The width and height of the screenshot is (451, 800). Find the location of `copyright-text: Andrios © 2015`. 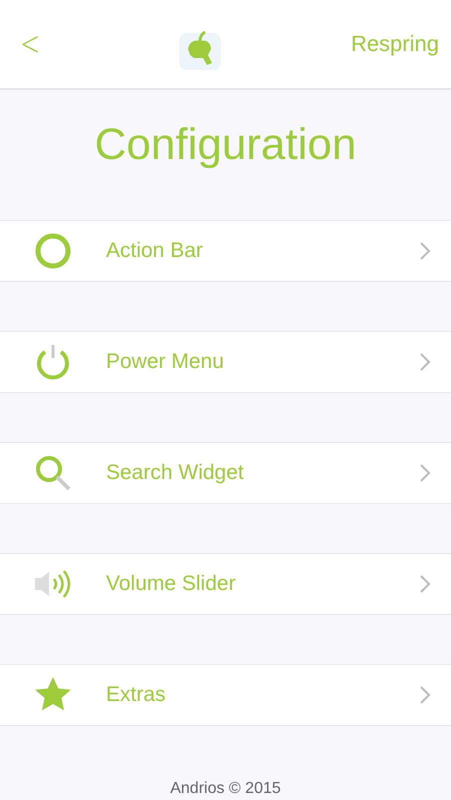

copyright-text: Andrios © 2015 is located at coordinates (225, 789).